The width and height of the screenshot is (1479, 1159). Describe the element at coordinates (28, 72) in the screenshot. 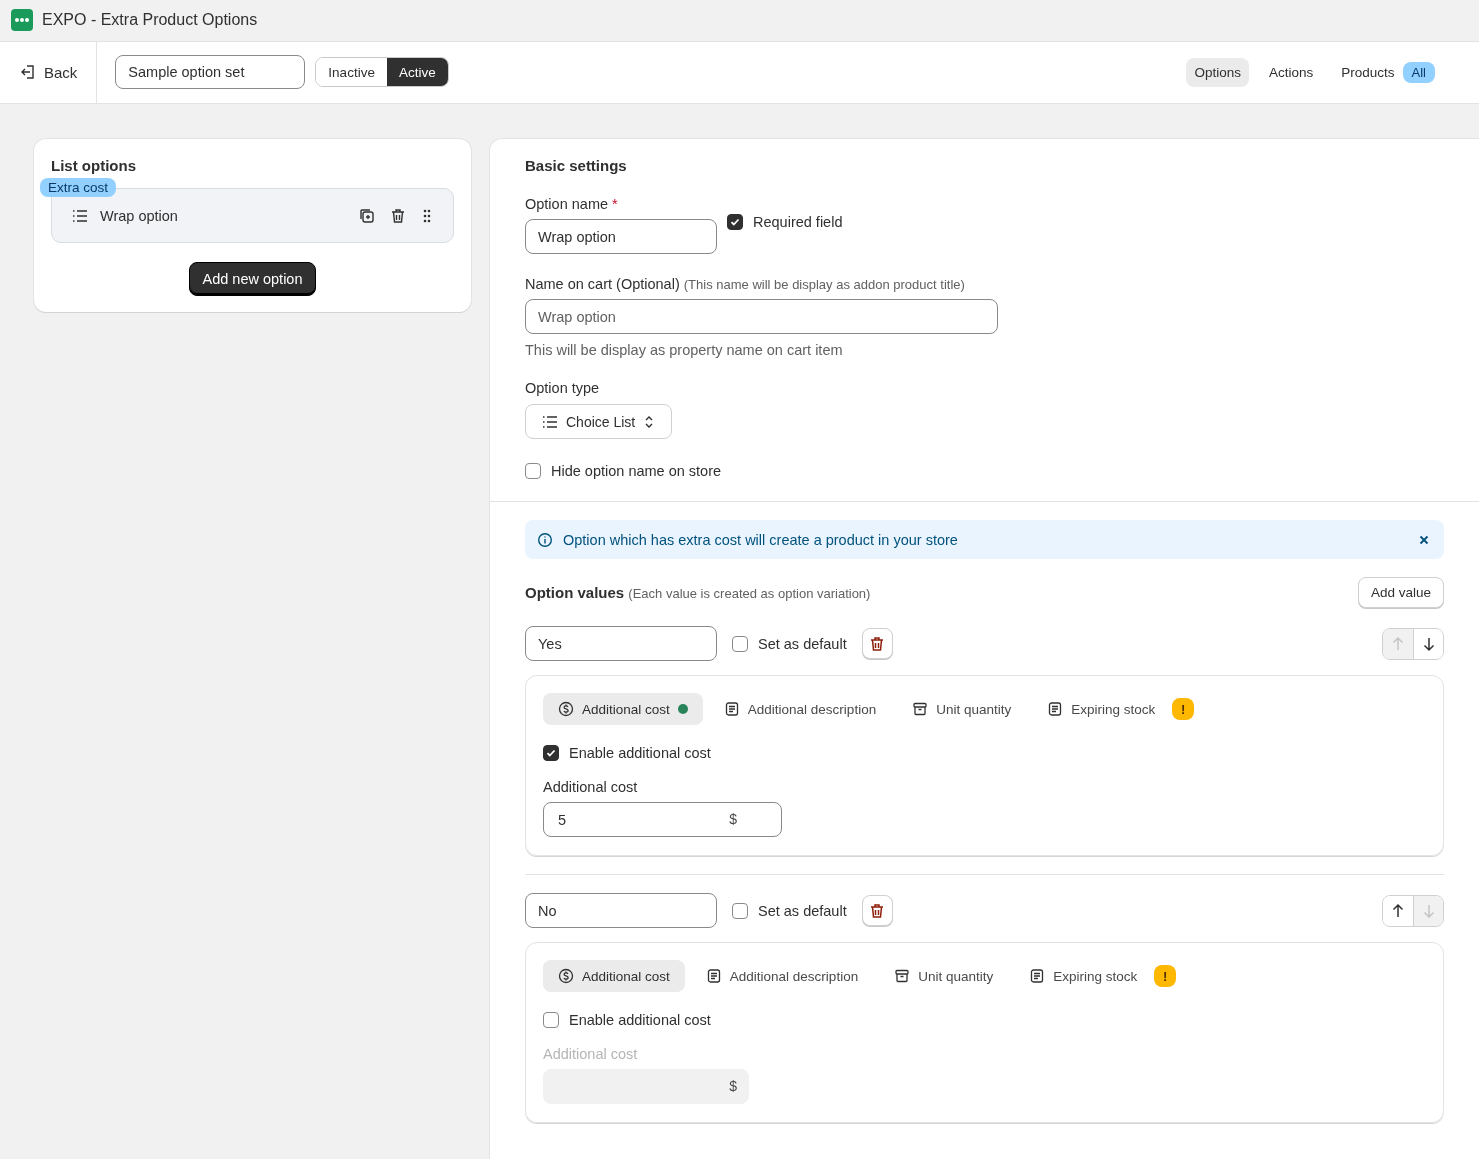

I see `back-icon` at that location.